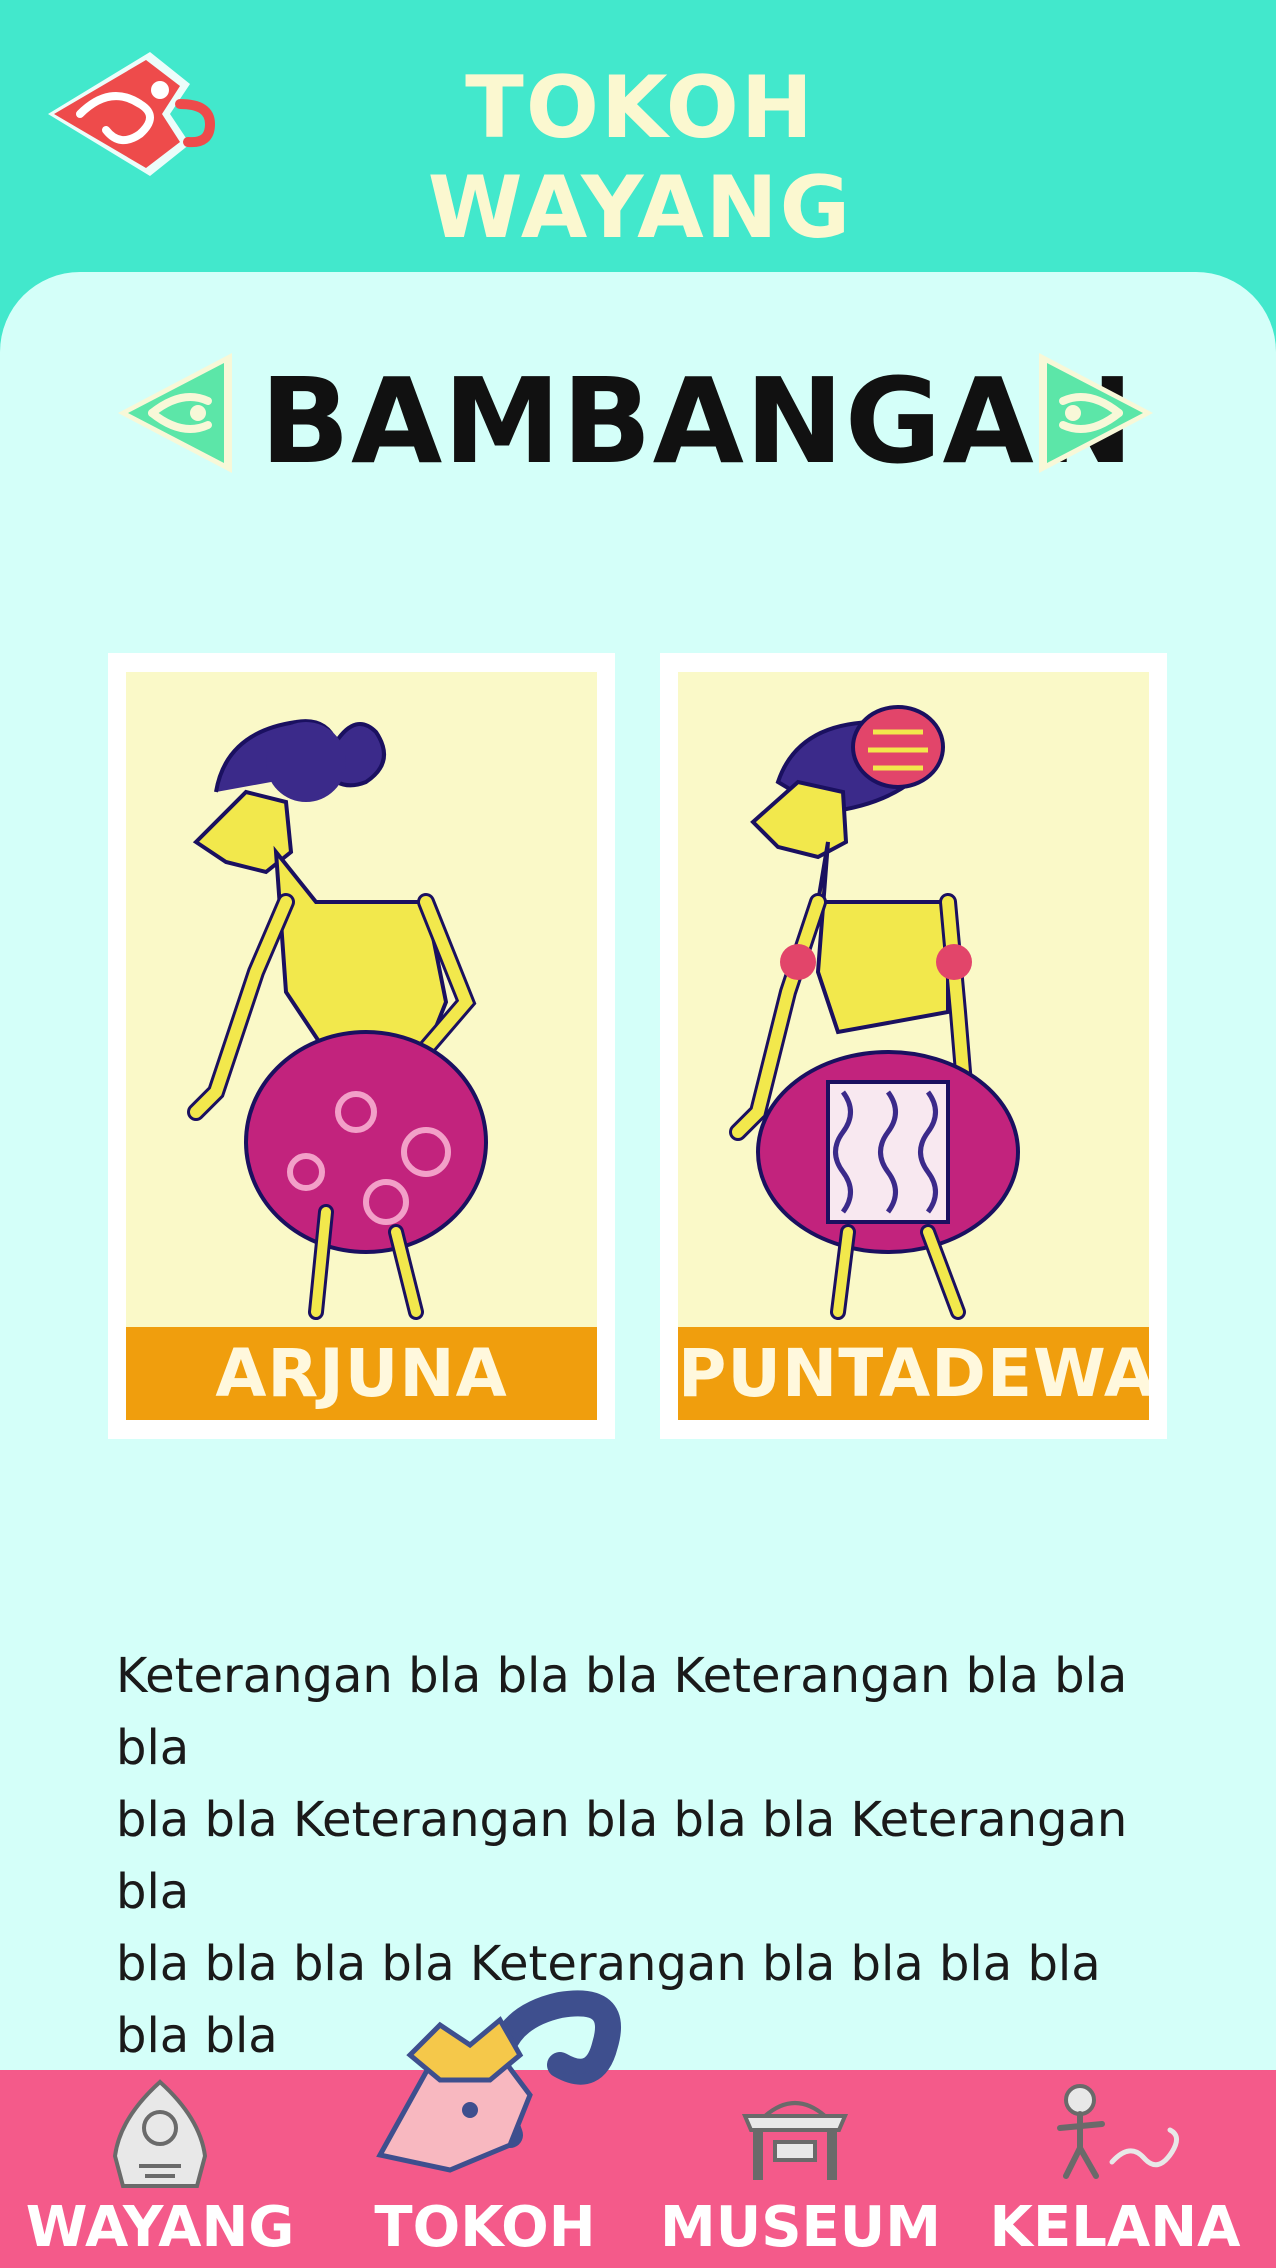 This screenshot has width=1276, height=2268. I want to click on nav-label: KELANA, so click(1115, 2227).